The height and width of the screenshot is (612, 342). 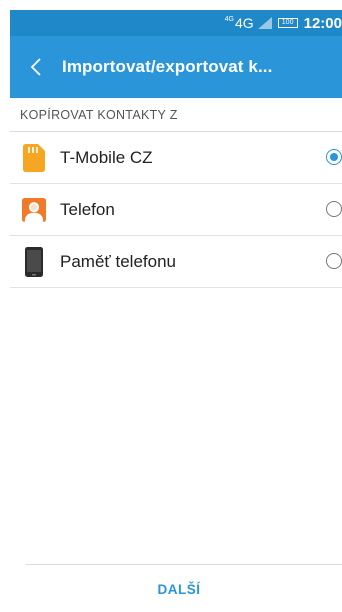 I want to click on sim-card-icon, so click(x=34, y=158).